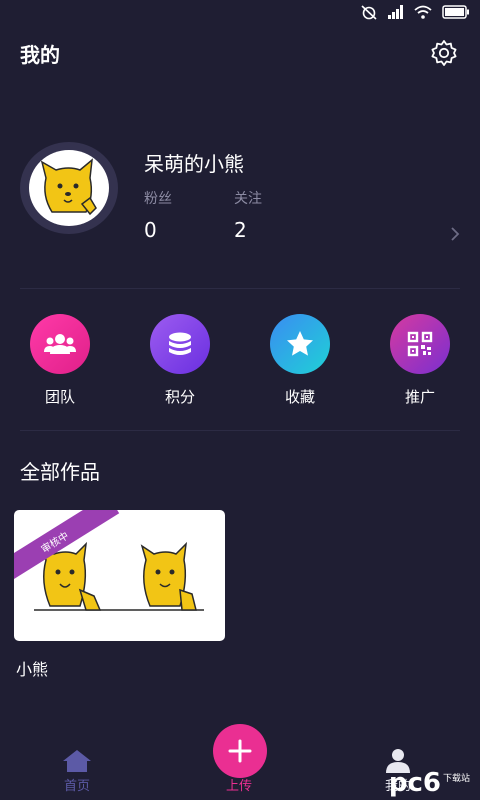 The width and height of the screenshot is (480, 800). I want to click on team-icon-circle, so click(60, 344).